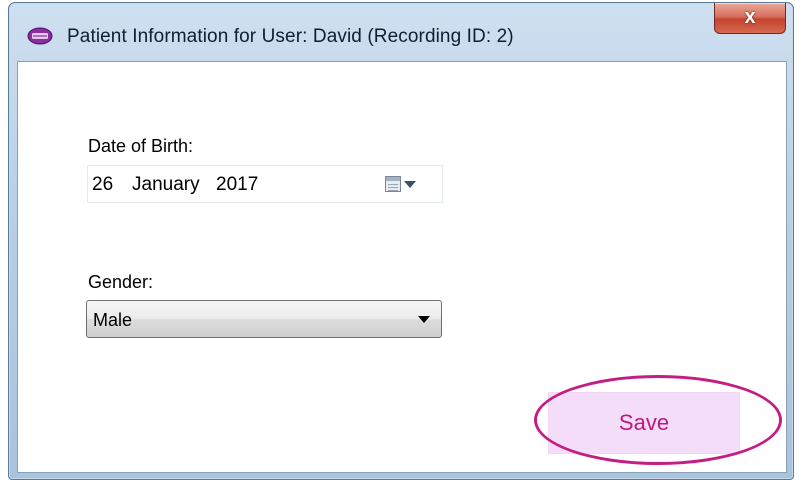  What do you see at coordinates (264, 319) in the screenshot?
I see `gender-select: Male` at bounding box center [264, 319].